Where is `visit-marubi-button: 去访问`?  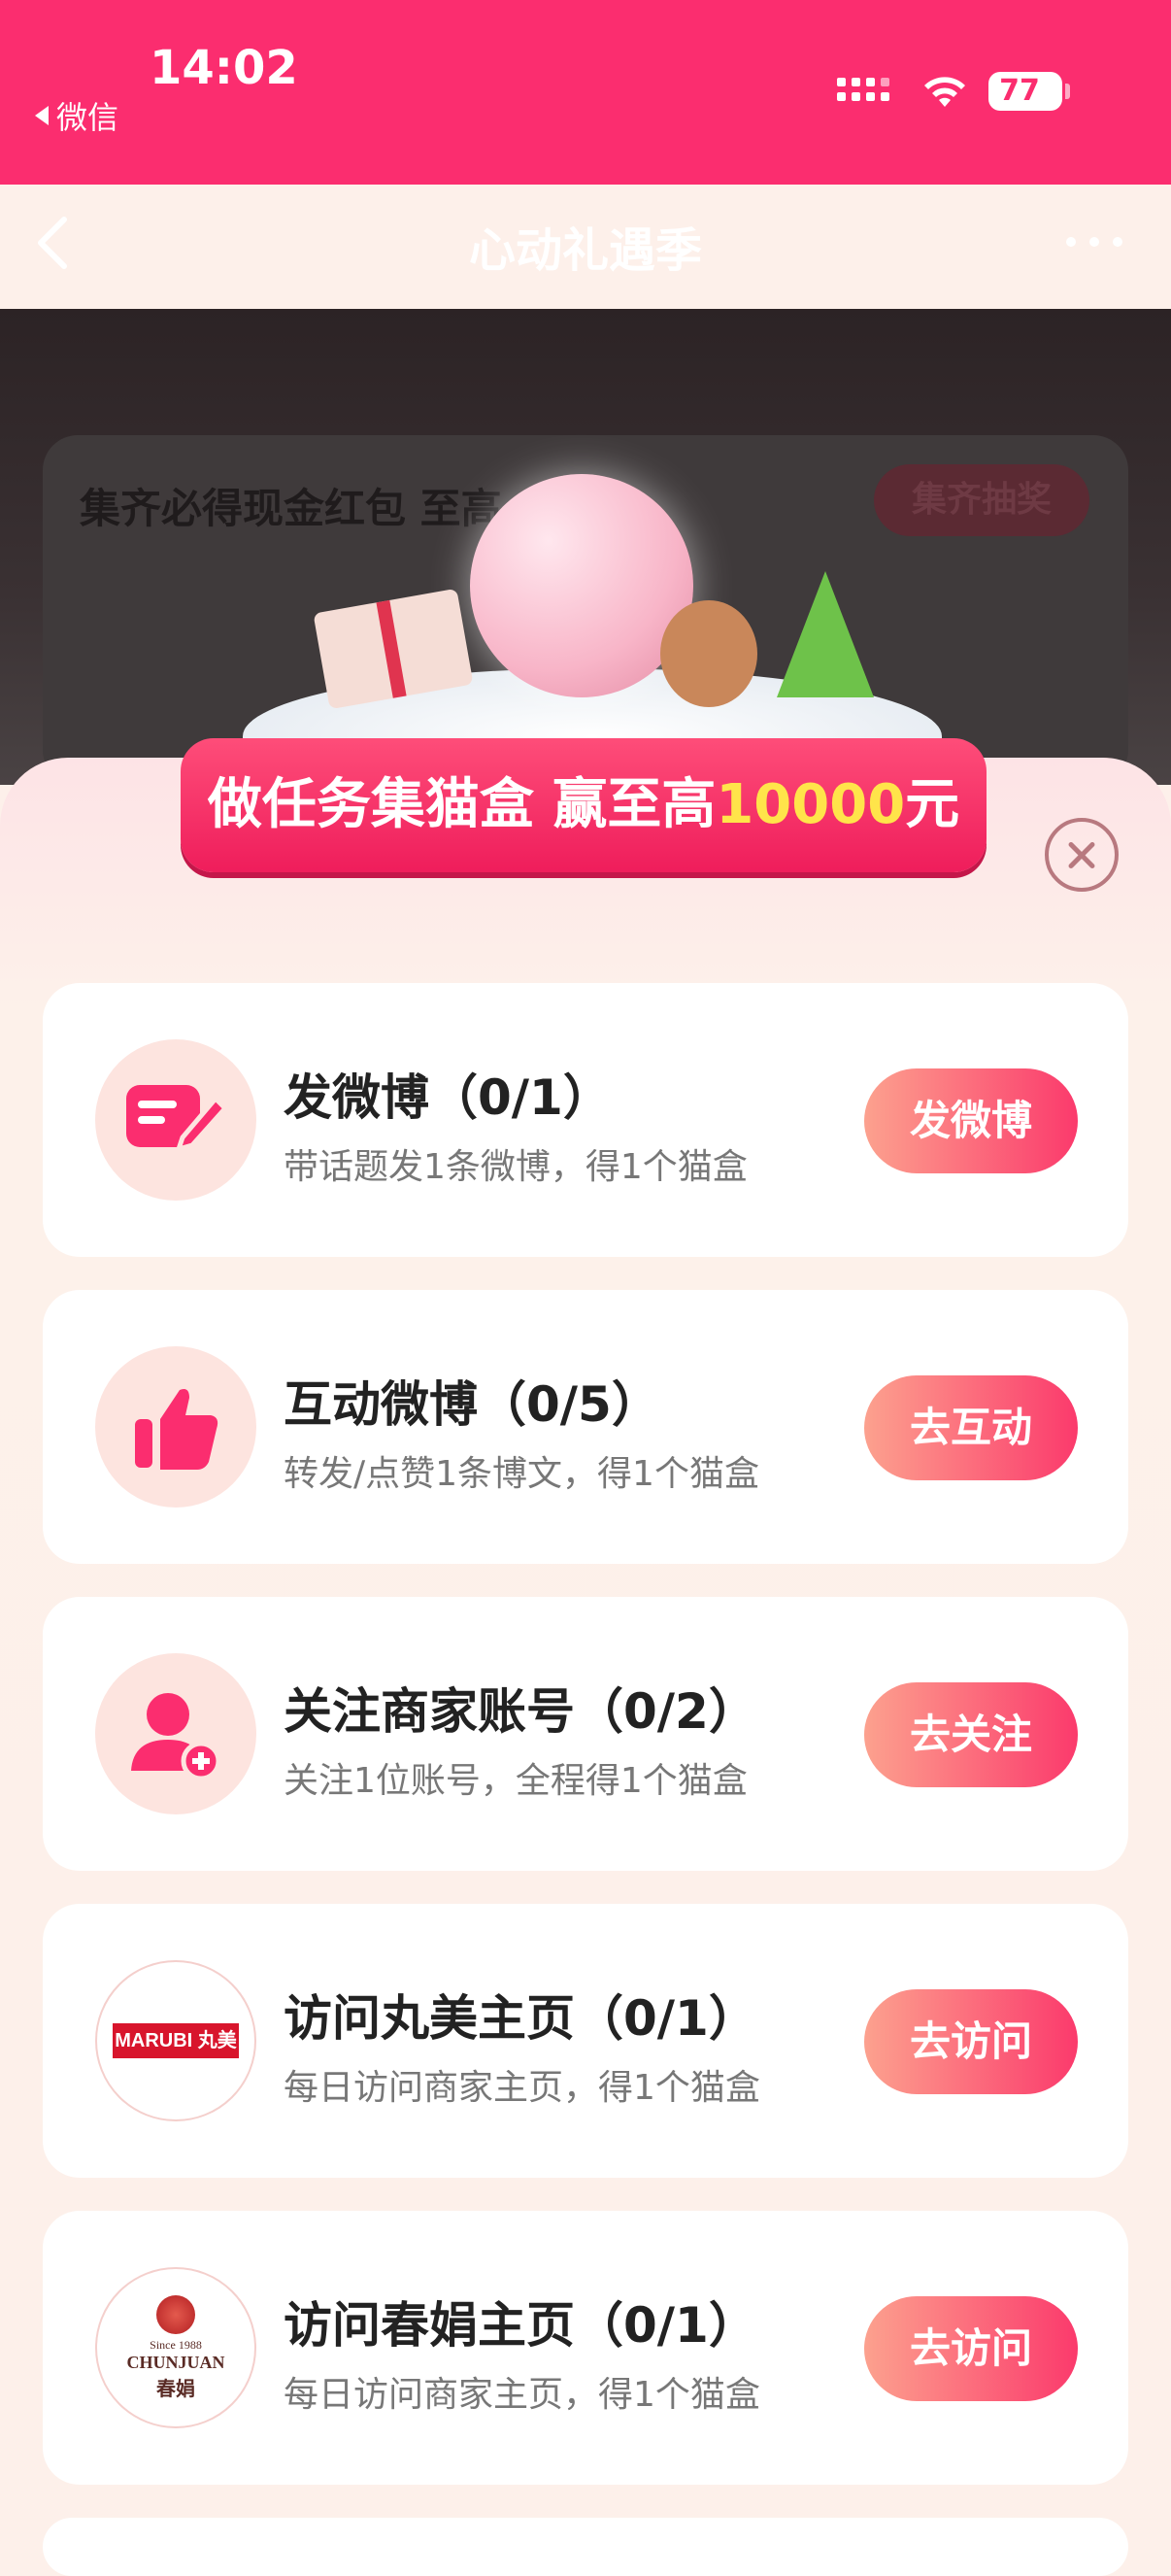 visit-marubi-button: 去访问 is located at coordinates (971, 2041).